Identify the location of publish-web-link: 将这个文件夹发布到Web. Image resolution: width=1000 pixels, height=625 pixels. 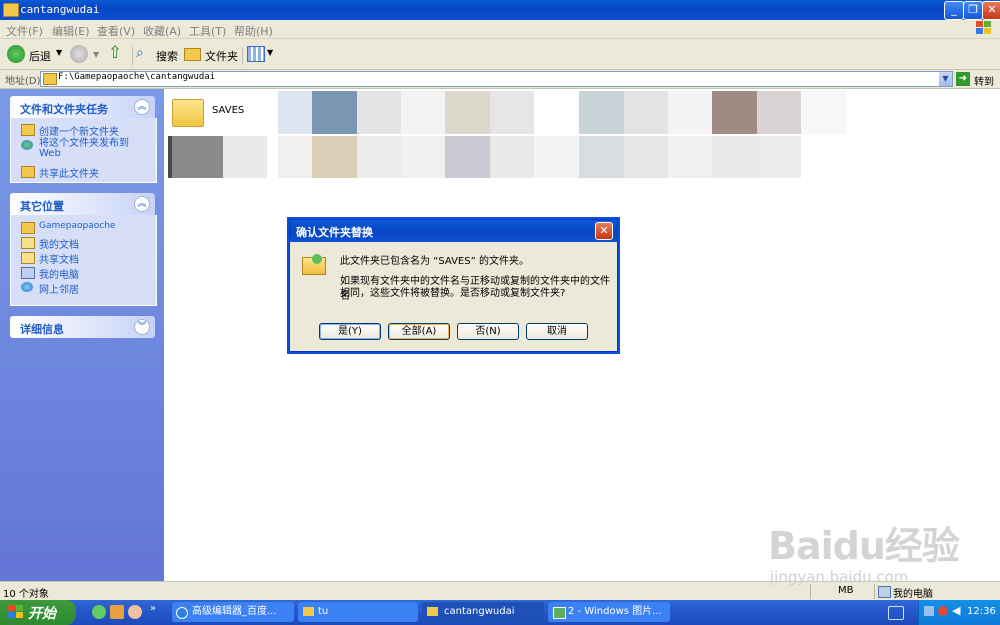
(86, 150).